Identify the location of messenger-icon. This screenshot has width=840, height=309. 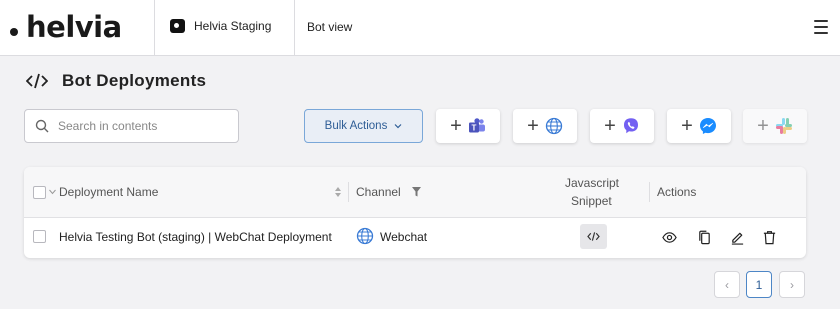
(707, 126).